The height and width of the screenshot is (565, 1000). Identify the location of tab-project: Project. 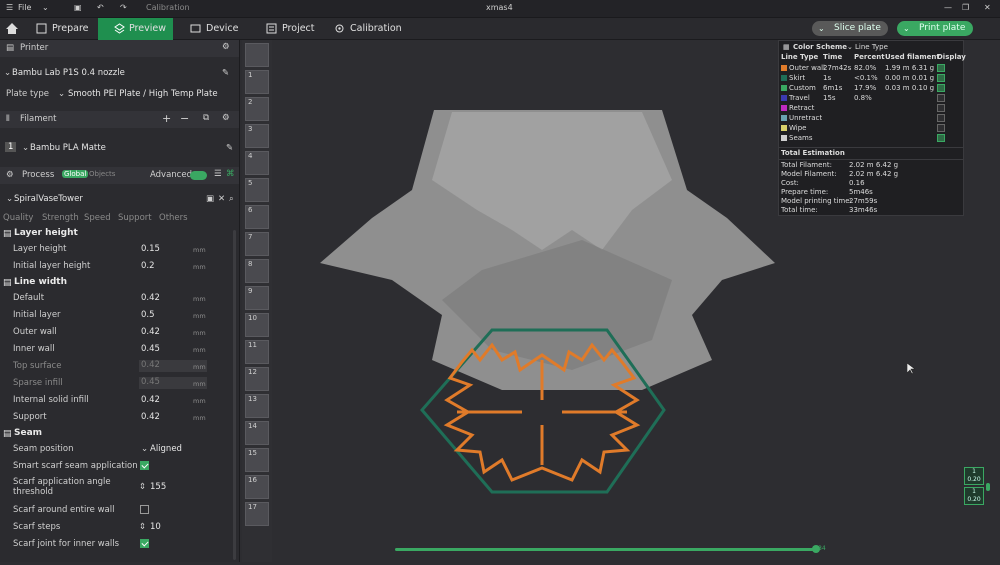
(290, 29).